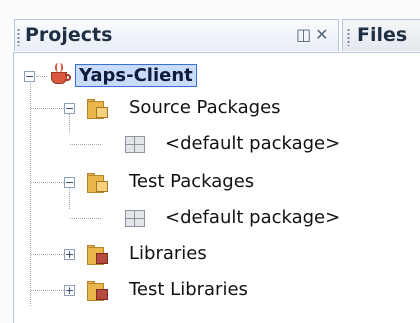  Describe the element at coordinates (323, 34) in the screenshot. I see `close-icon: ✕` at that location.